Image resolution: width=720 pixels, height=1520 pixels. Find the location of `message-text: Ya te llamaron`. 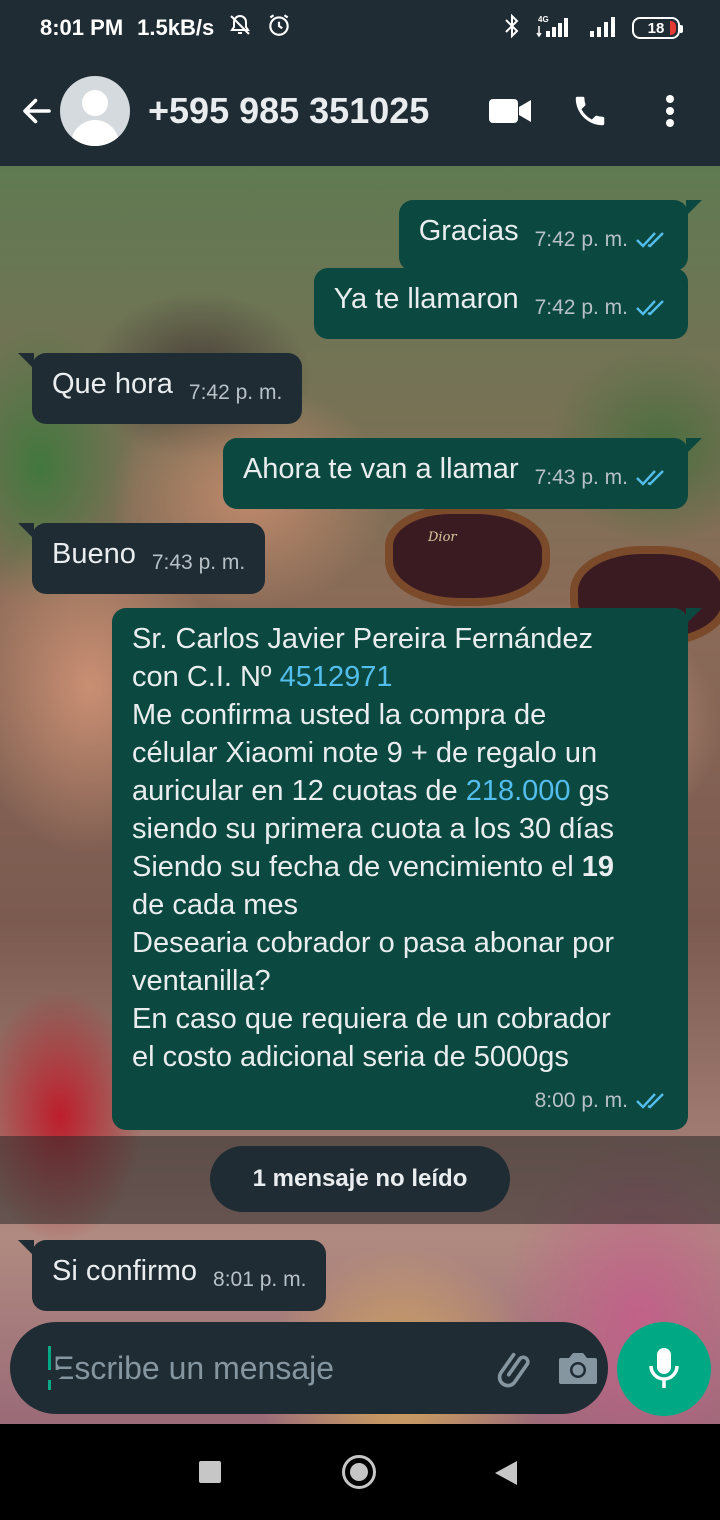

message-text: Ya te llamaron is located at coordinates (426, 299).